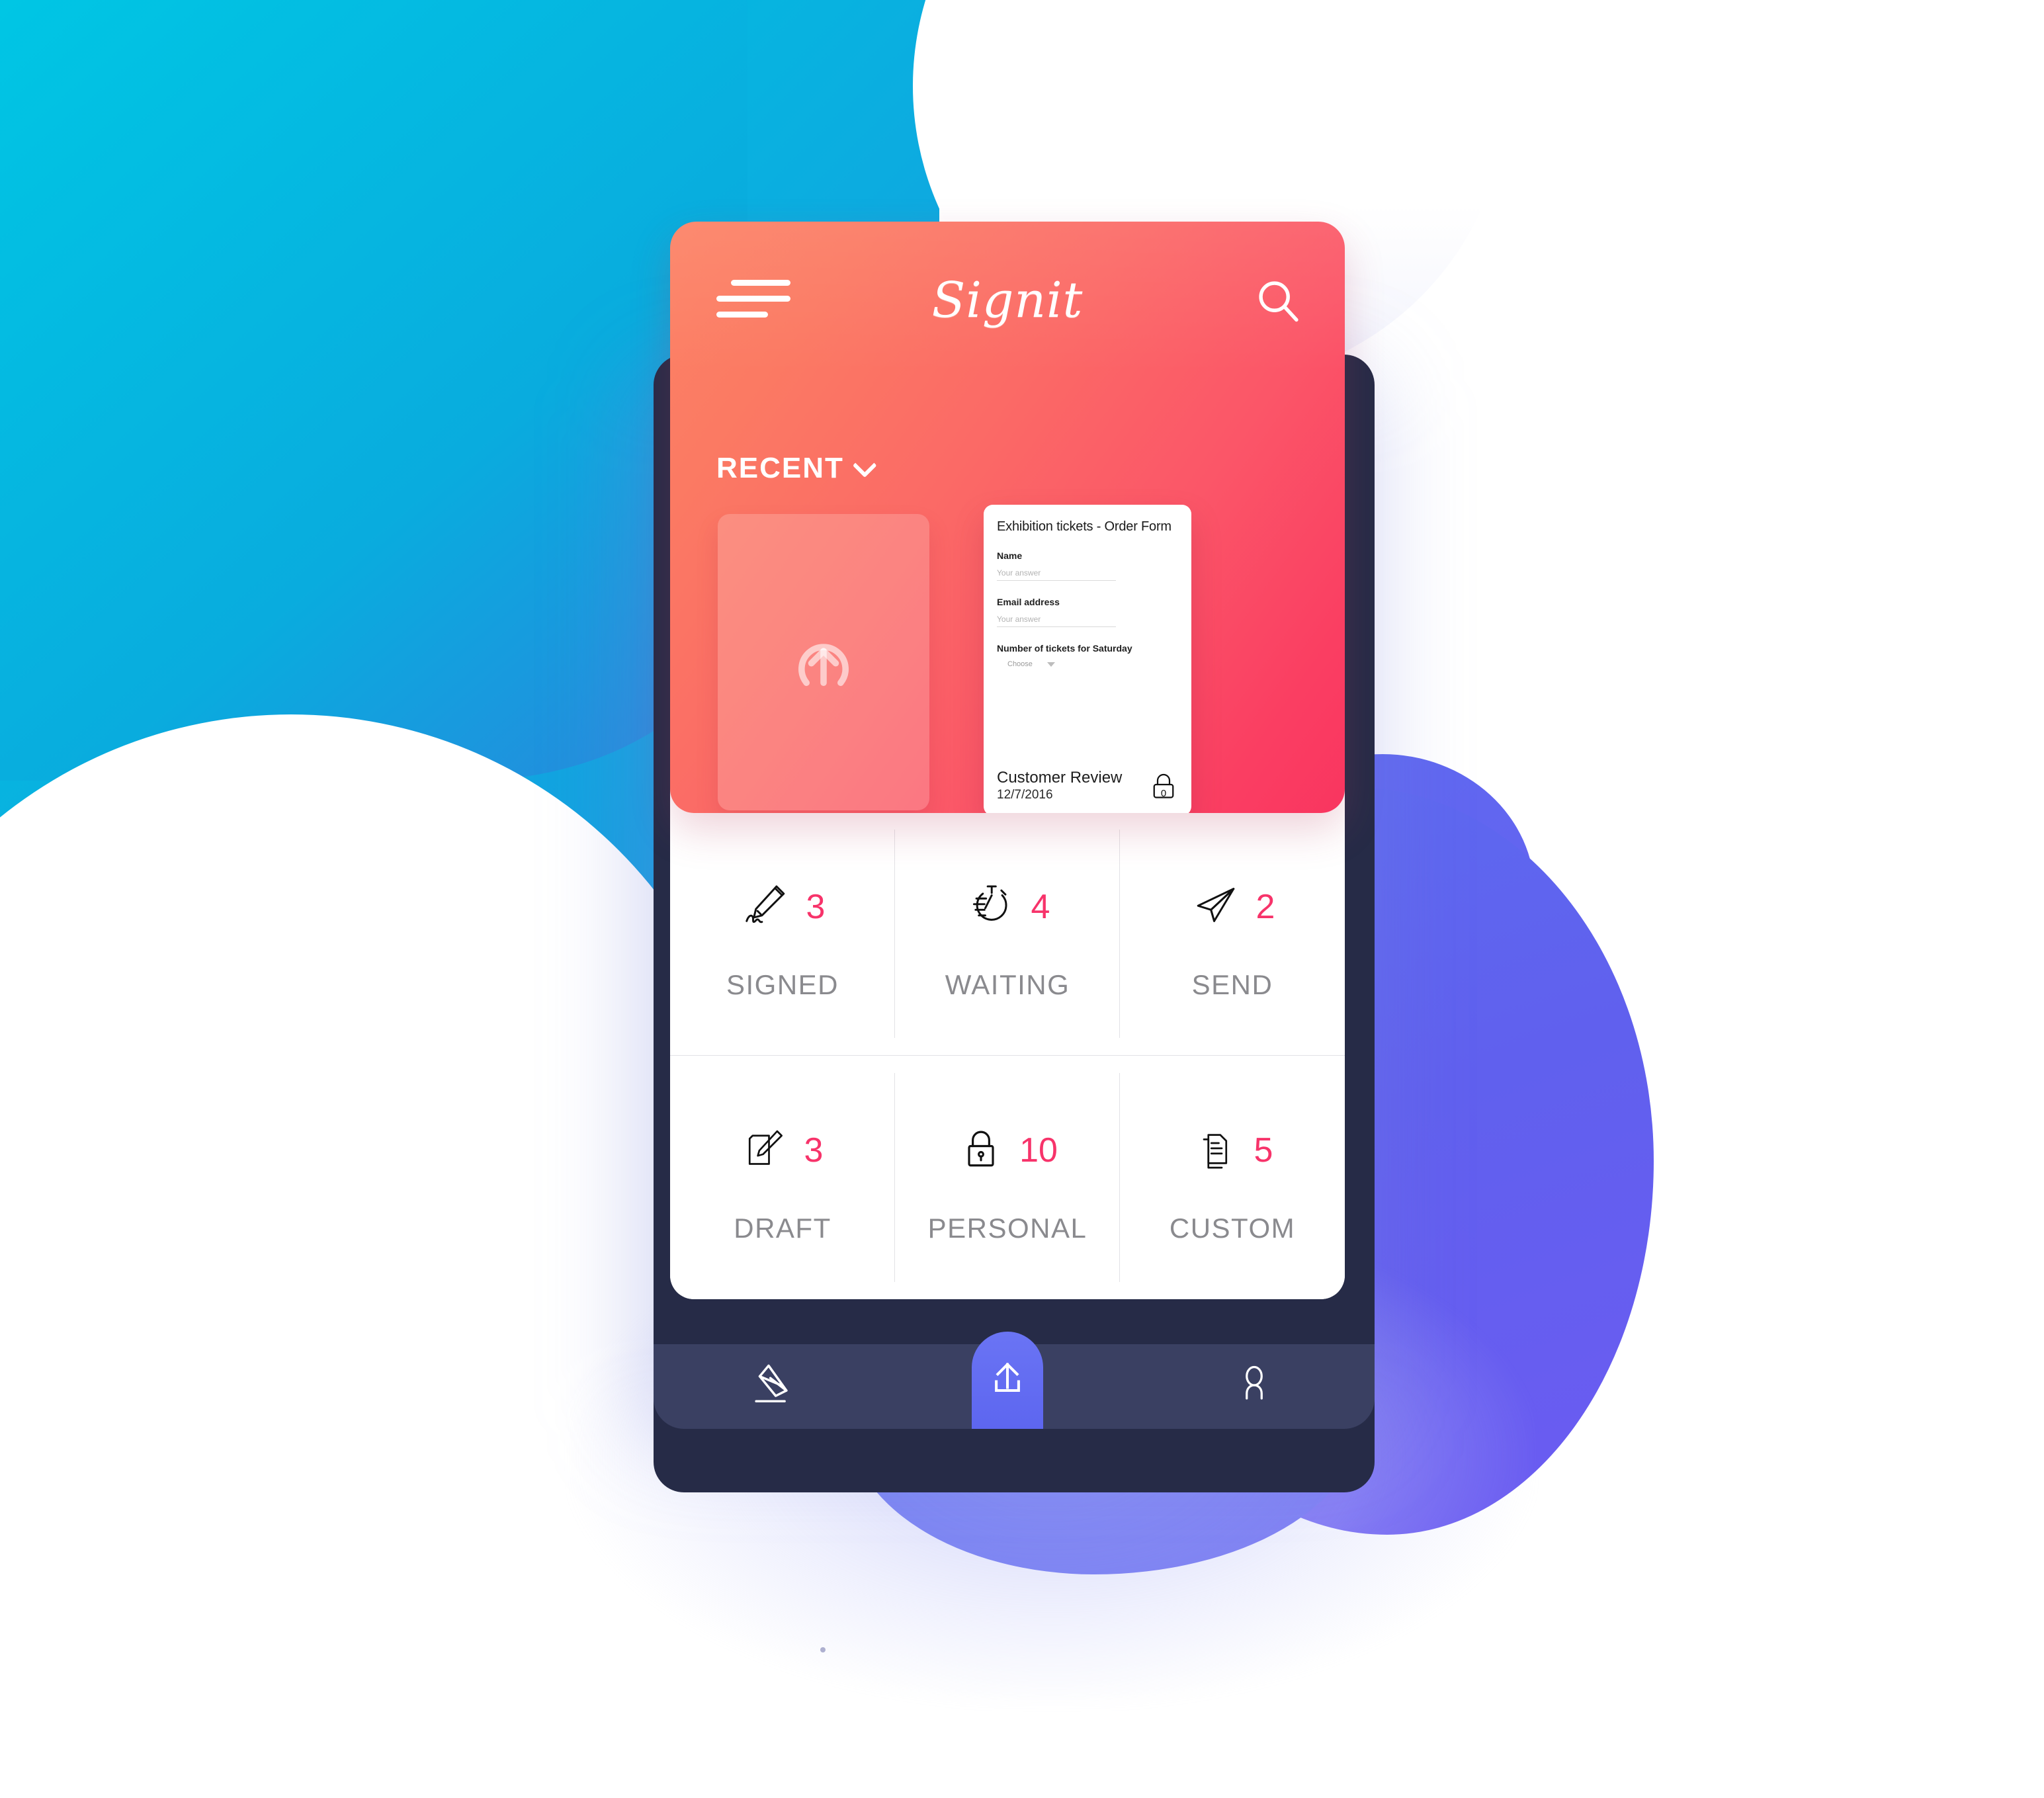 This screenshot has height=1798, width=2044. I want to click on stat-top-row: 5, so click(1233, 1150).